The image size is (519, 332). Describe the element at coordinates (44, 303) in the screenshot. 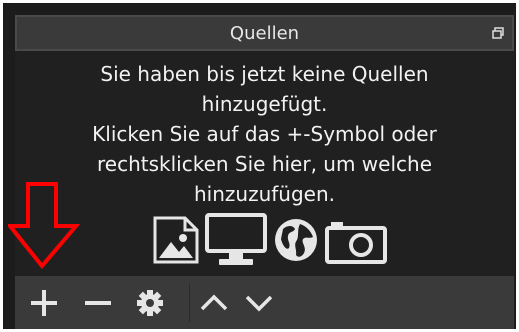

I see `plus-icon` at that location.